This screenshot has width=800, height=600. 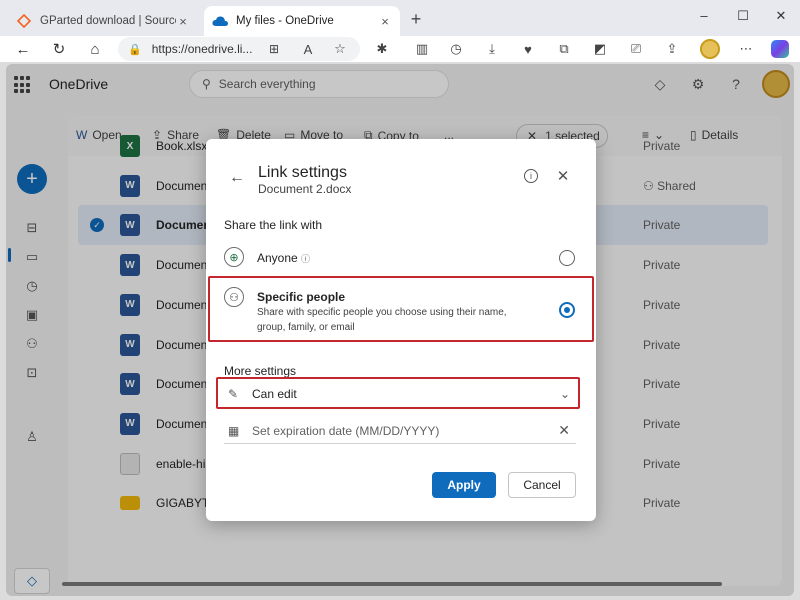 I want to click on anyone-label: Anyone ⓘ, so click(x=284, y=258).